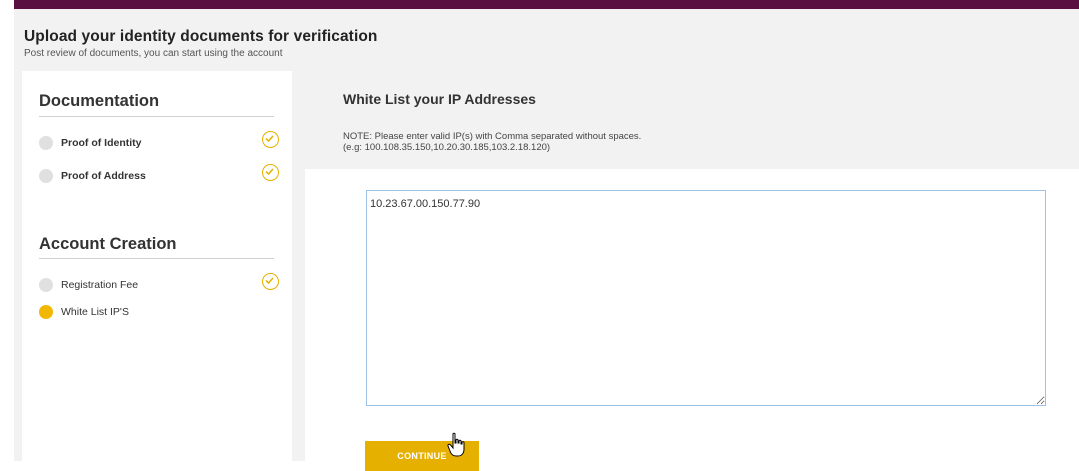 Image resolution: width=1079 pixels, height=471 pixels. What do you see at coordinates (159, 313) in the screenshot?
I see `step-white-list-ips: White List IP'S` at bounding box center [159, 313].